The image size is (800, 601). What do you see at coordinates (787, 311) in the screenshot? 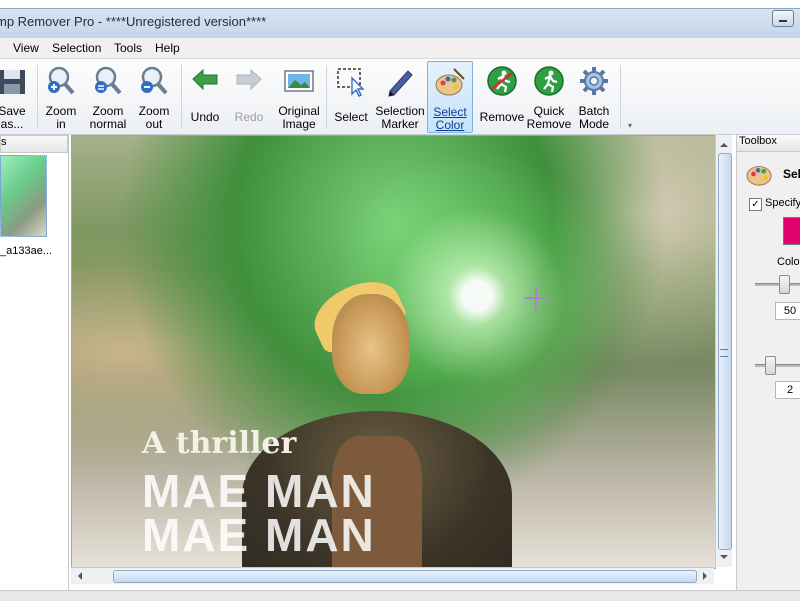
I see `color-slider-value: 50` at bounding box center [787, 311].